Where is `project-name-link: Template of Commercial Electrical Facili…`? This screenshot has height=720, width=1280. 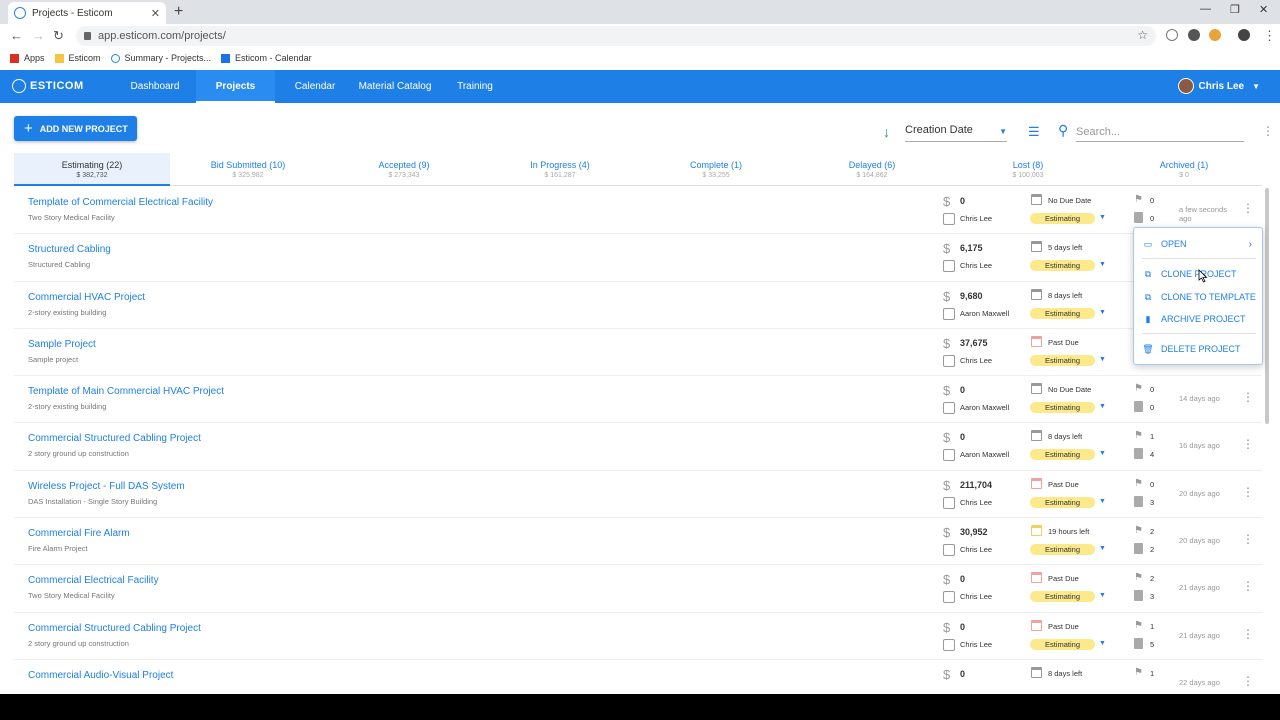 project-name-link: Template of Commercial Electrical Facili… is located at coordinates (120, 202).